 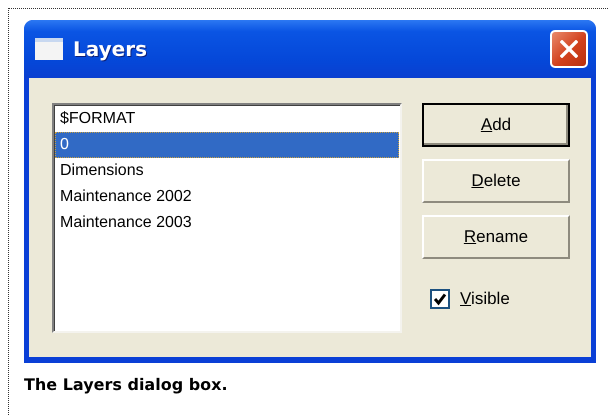 What do you see at coordinates (49, 49) in the screenshot?
I see `window-icon` at bounding box center [49, 49].